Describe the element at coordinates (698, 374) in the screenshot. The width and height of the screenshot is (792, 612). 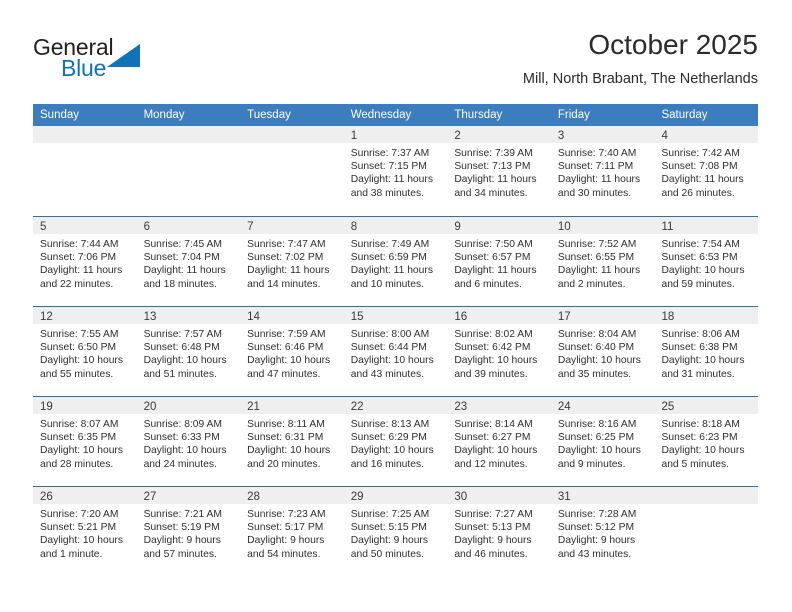
I see `daylight-line-2: and 31 minutes.` at that location.